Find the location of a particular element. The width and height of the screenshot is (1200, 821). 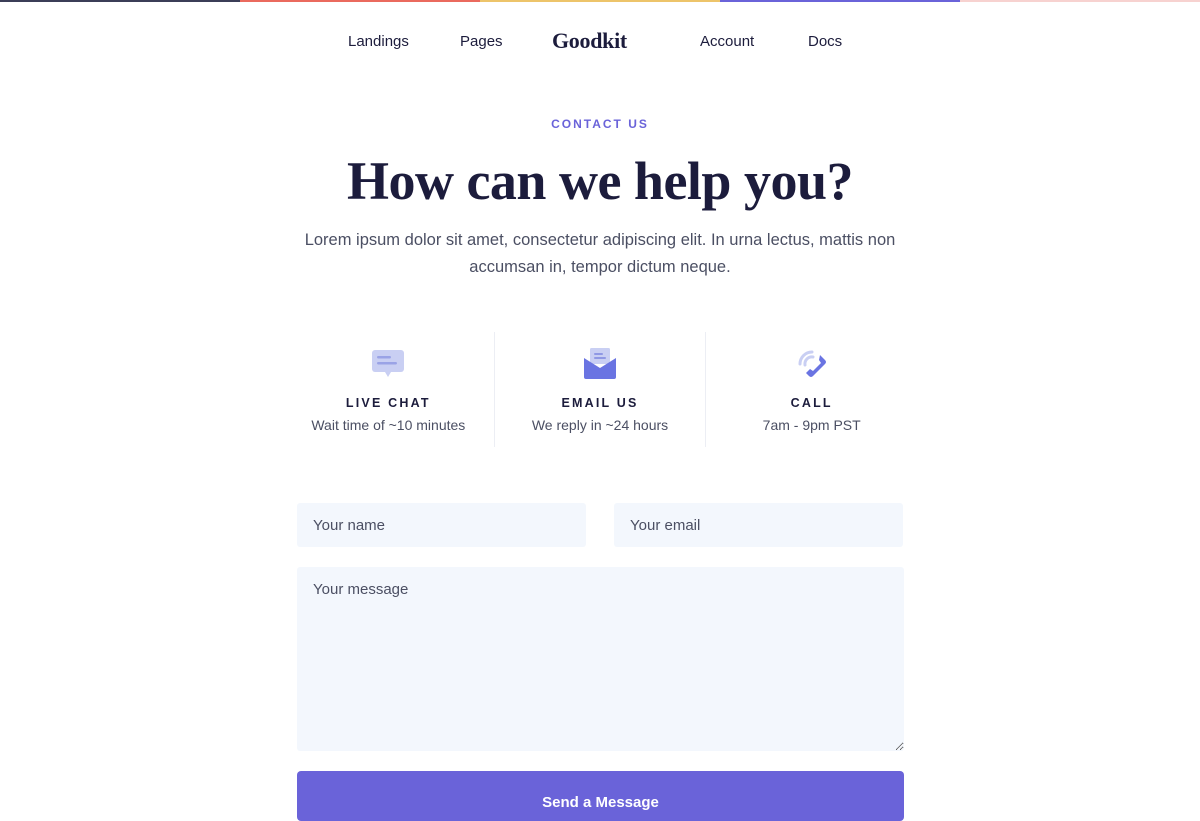

top-navigation: Landings Pages Goodkit Account Docs is located at coordinates (600, 44).